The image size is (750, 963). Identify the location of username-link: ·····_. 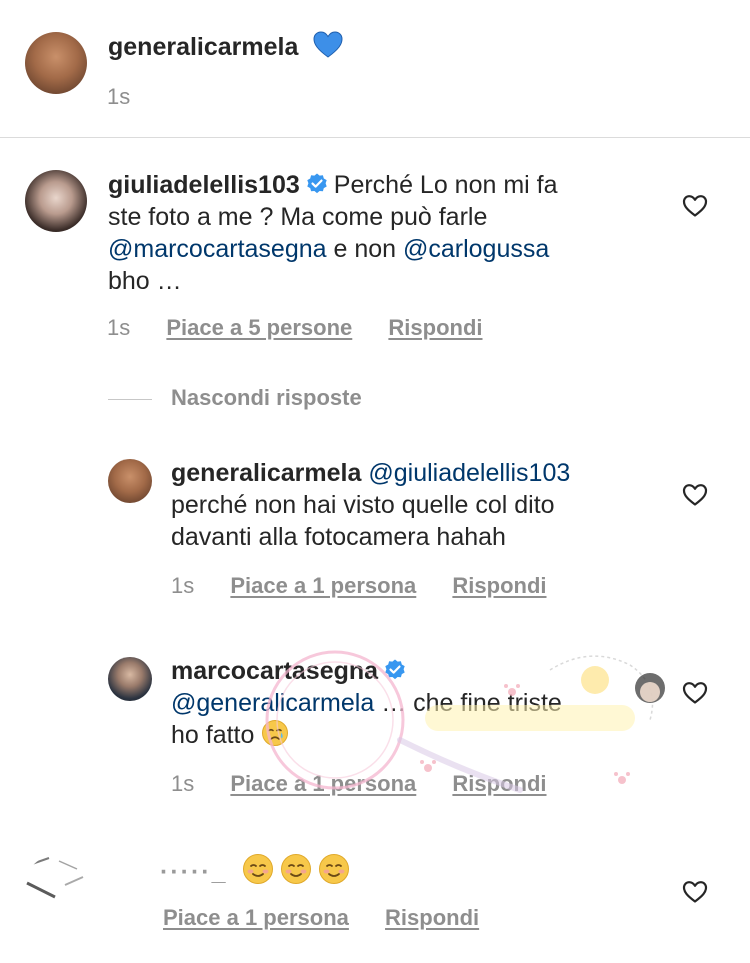
(194, 872).